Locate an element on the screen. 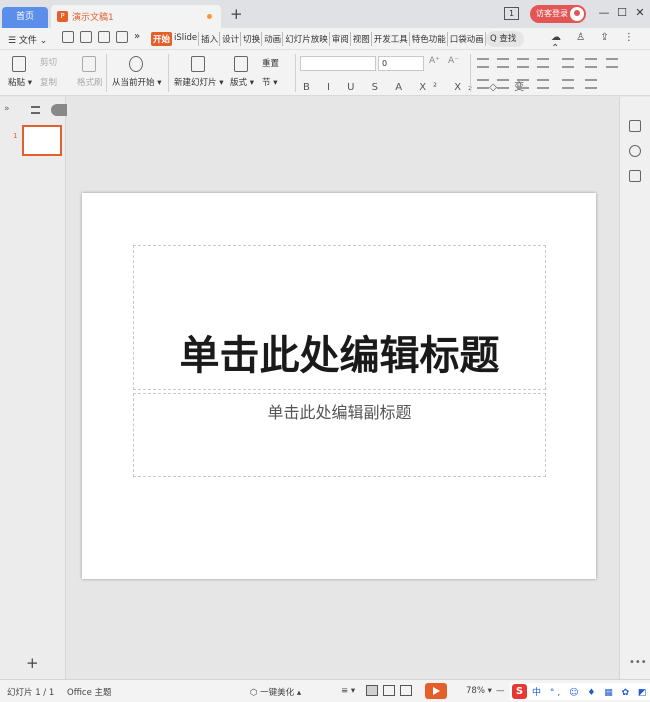 The height and width of the screenshot is (702, 650). beautify-button: ⬡ 一键美化 ▴ is located at coordinates (275, 692).